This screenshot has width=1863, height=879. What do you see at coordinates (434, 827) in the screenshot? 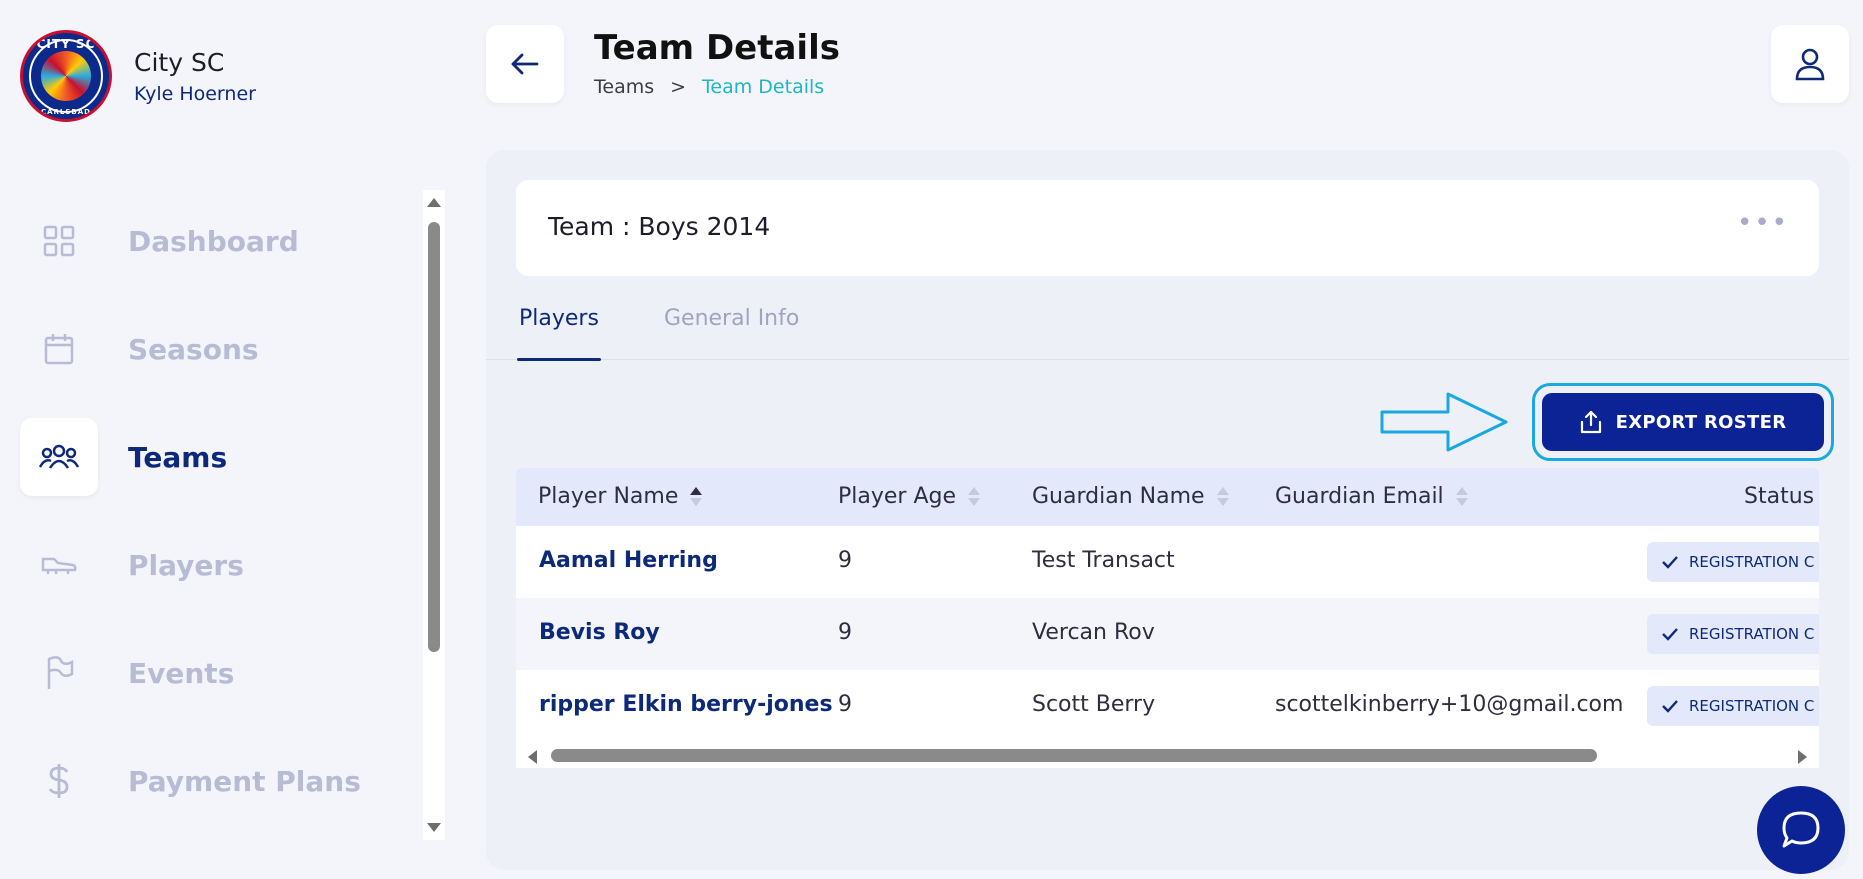
I see `scroll-down-icon` at bounding box center [434, 827].